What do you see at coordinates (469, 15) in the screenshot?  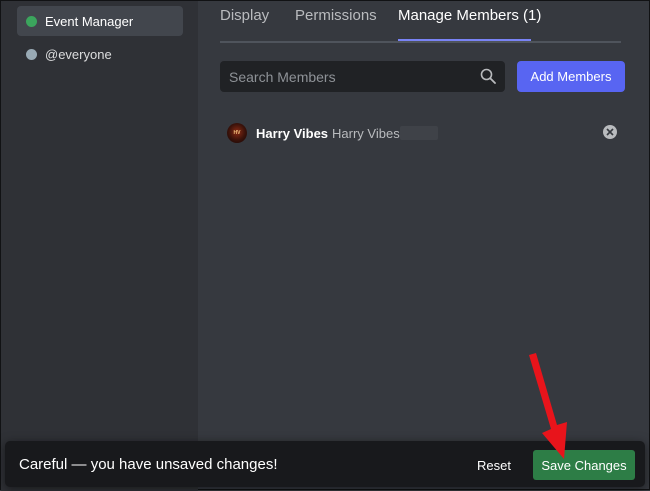 I see `tab-manage-members: Manage Members (1)` at bounding box center [469, 15].